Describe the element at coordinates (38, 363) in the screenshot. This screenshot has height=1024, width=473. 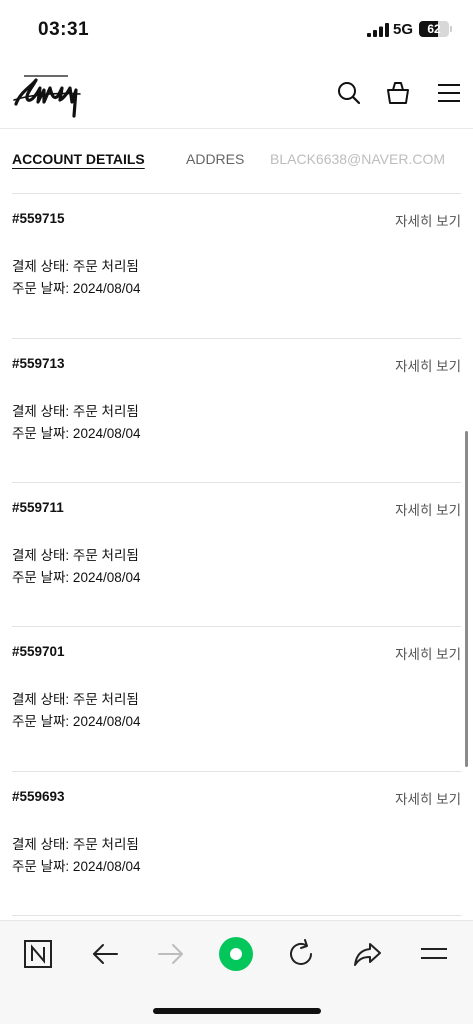
I see `order-number: #559713` at that location.